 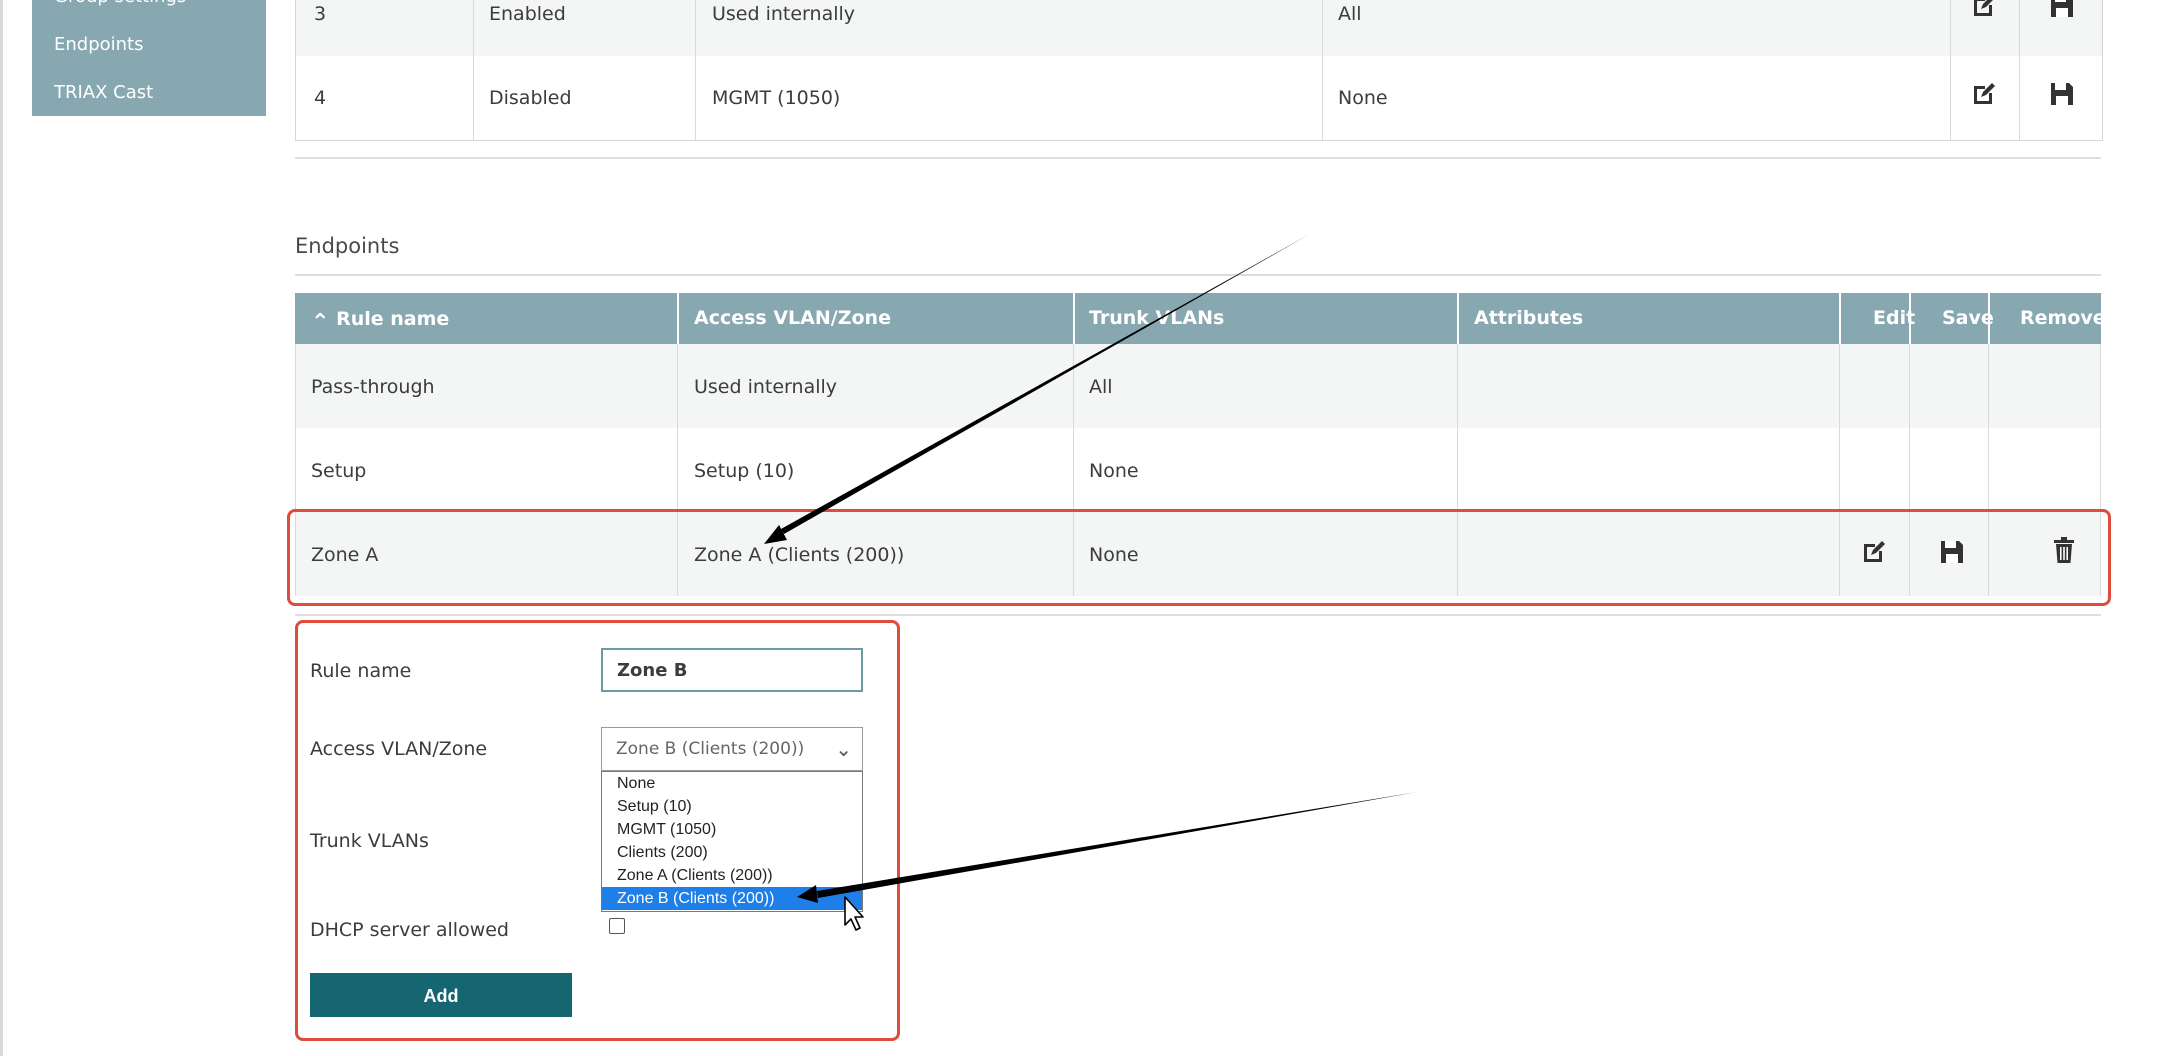 What do you see at coordinates (854, 913) in the screenshot?
I see `mouse-cursor-icon` at bounding box center [854, 913].